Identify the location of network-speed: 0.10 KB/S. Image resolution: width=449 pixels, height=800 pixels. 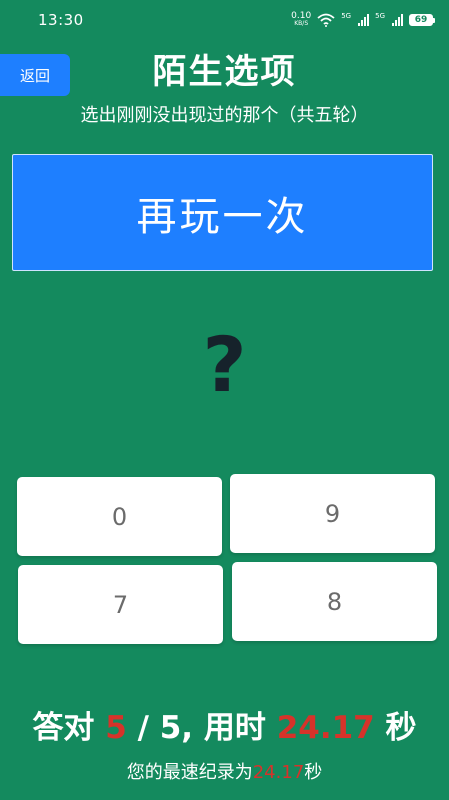
(301, 20).